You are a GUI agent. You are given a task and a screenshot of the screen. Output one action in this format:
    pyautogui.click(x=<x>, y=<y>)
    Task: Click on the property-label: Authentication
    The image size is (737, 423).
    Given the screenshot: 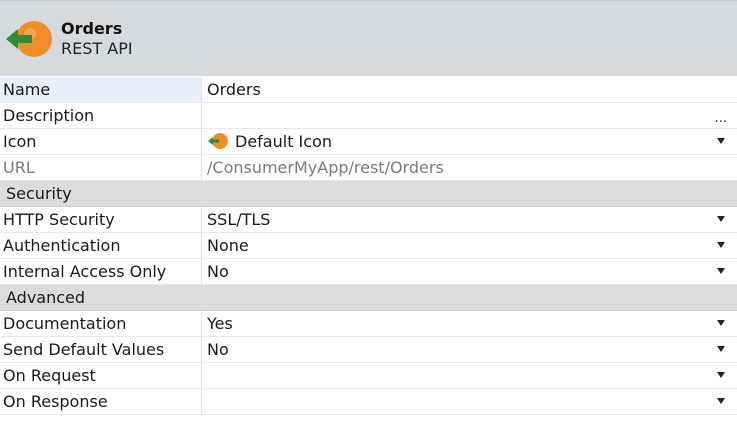 What is the action you would take?
    pyautogui.click(x=101, y=245)
    